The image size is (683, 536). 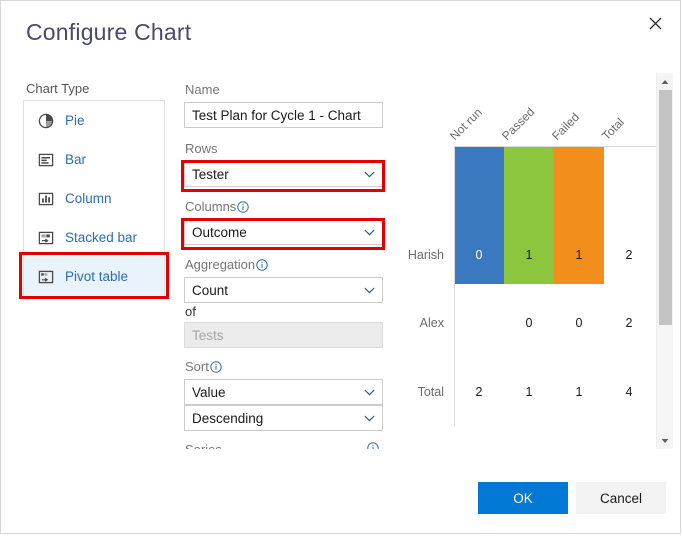 I want to click on cell-total-not-run: 2, so click(x=479, y=392).